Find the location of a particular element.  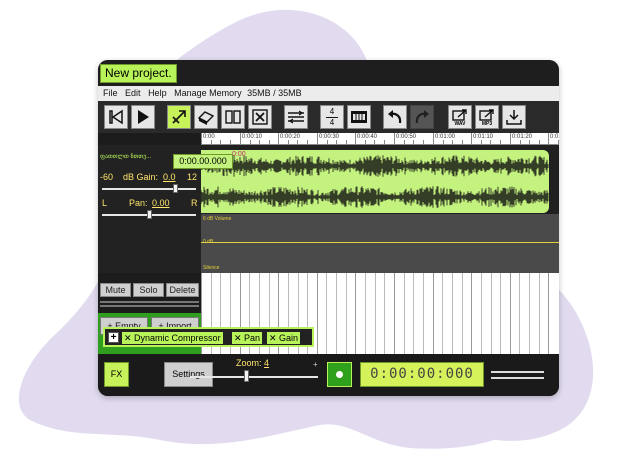

close-box-icon is located at coordinates (260, 117).